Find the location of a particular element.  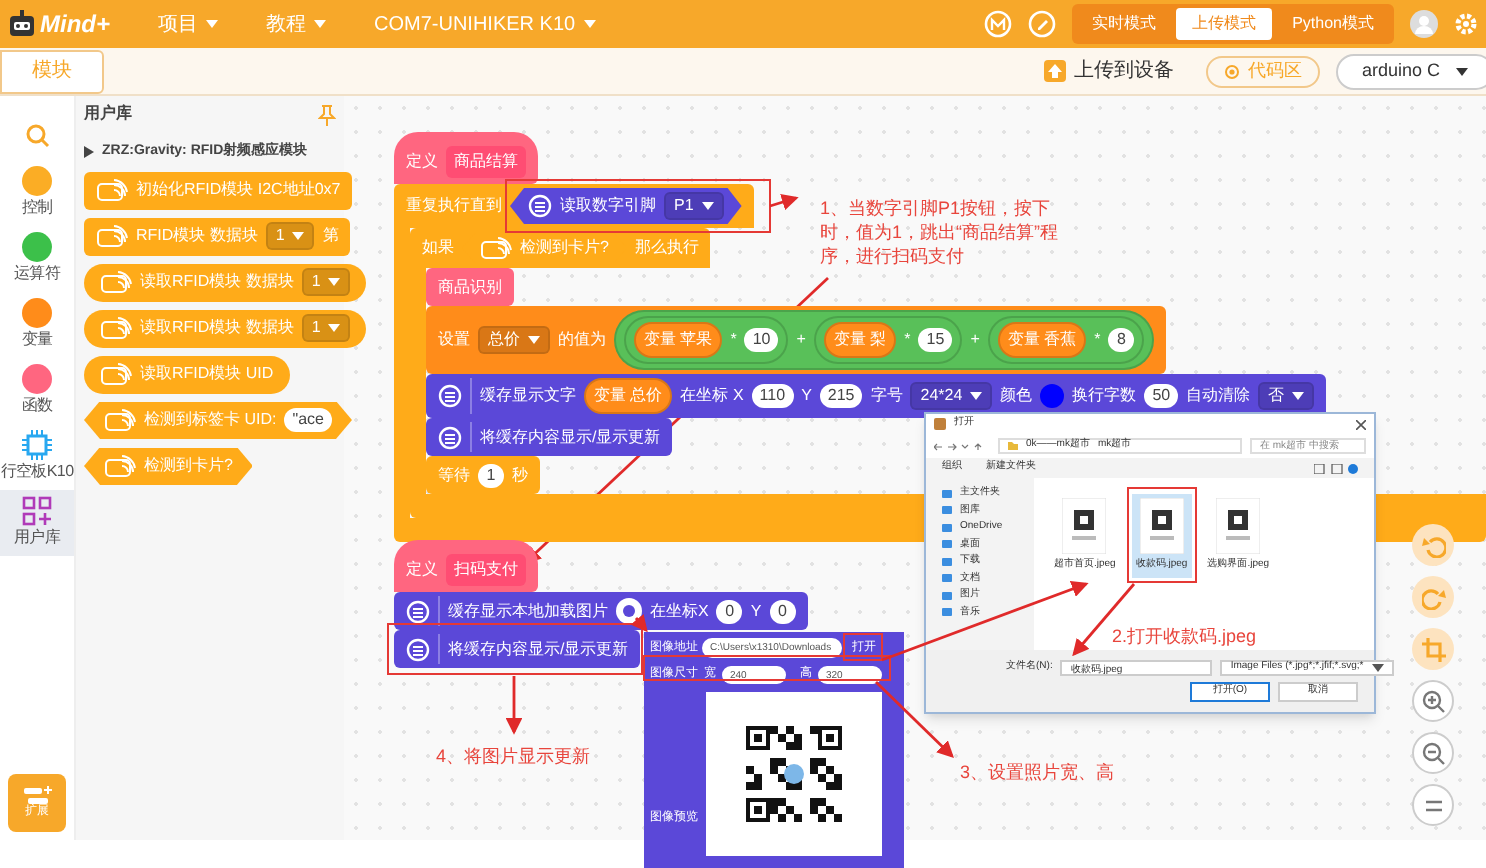

search-icon is located at coordinates (37, 136).